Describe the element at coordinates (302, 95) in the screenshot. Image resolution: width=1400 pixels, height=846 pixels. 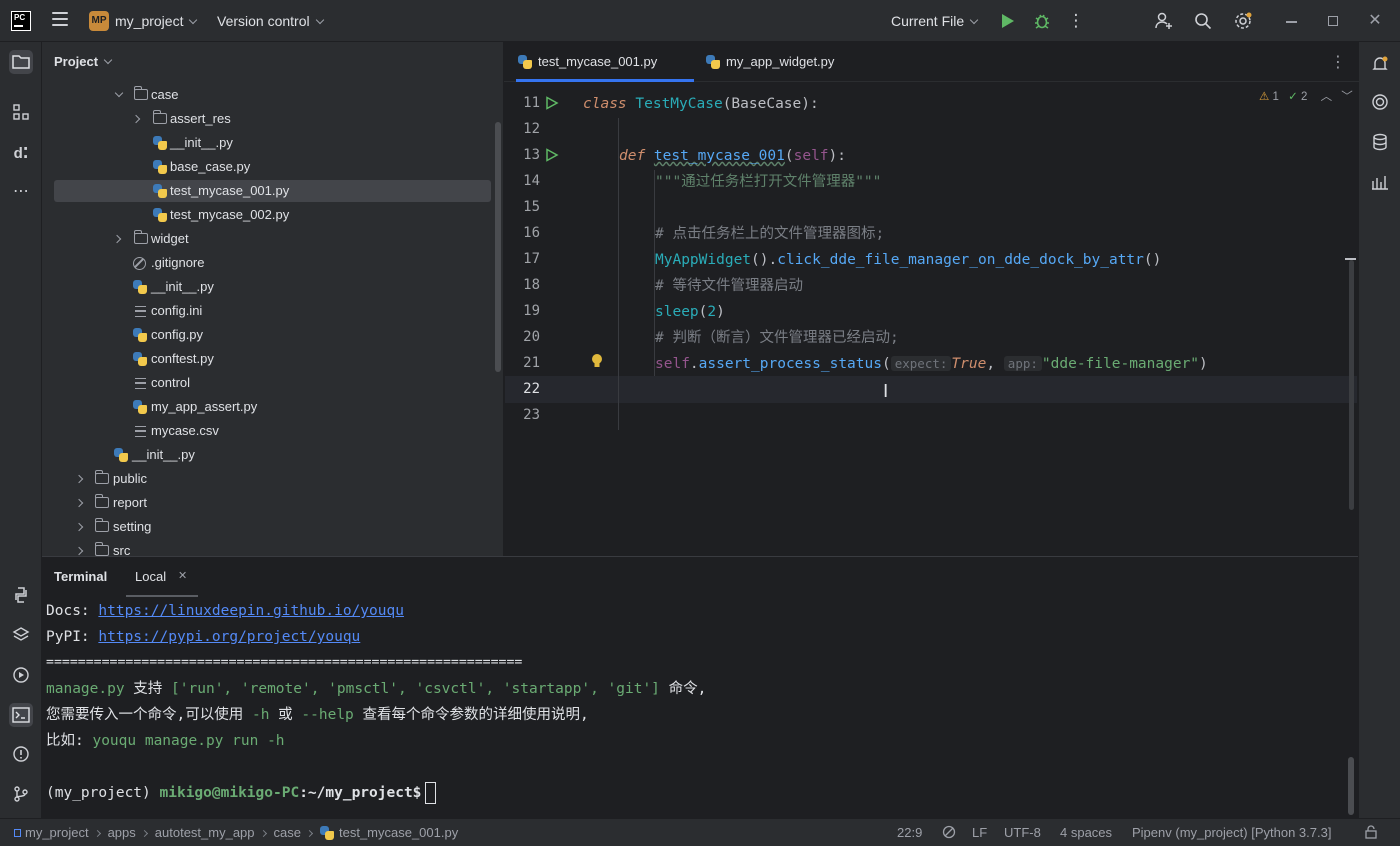
I see `tree-item-case: case` at that location.